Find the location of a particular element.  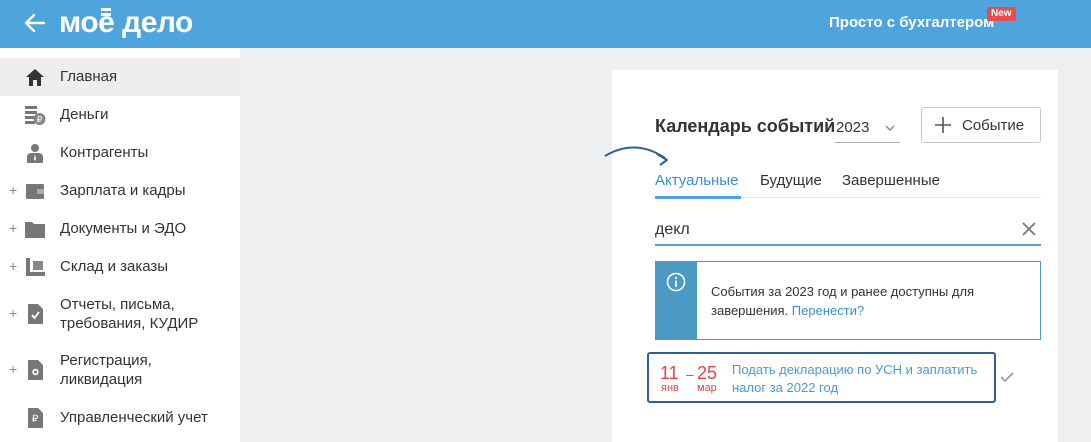

money-icon: ₽ is located at coordinates (35, 115).